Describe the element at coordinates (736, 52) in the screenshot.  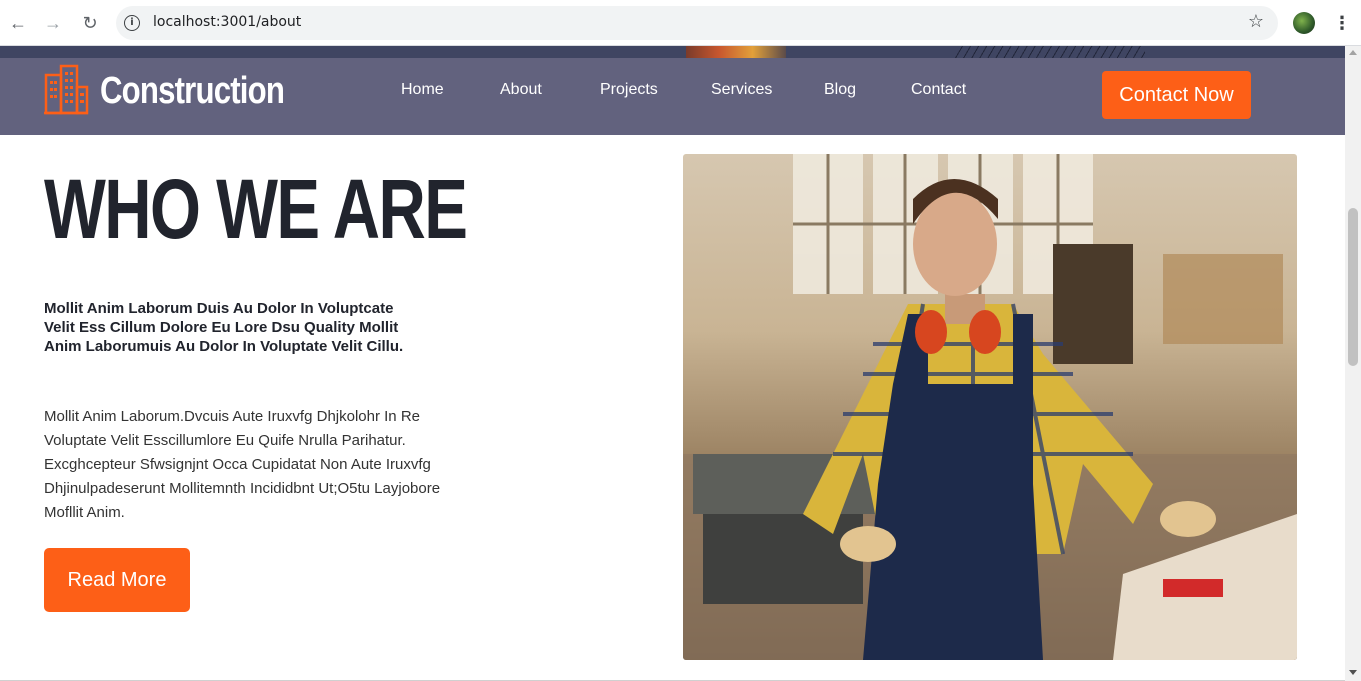
I see `hero-strip-figure` at that location.